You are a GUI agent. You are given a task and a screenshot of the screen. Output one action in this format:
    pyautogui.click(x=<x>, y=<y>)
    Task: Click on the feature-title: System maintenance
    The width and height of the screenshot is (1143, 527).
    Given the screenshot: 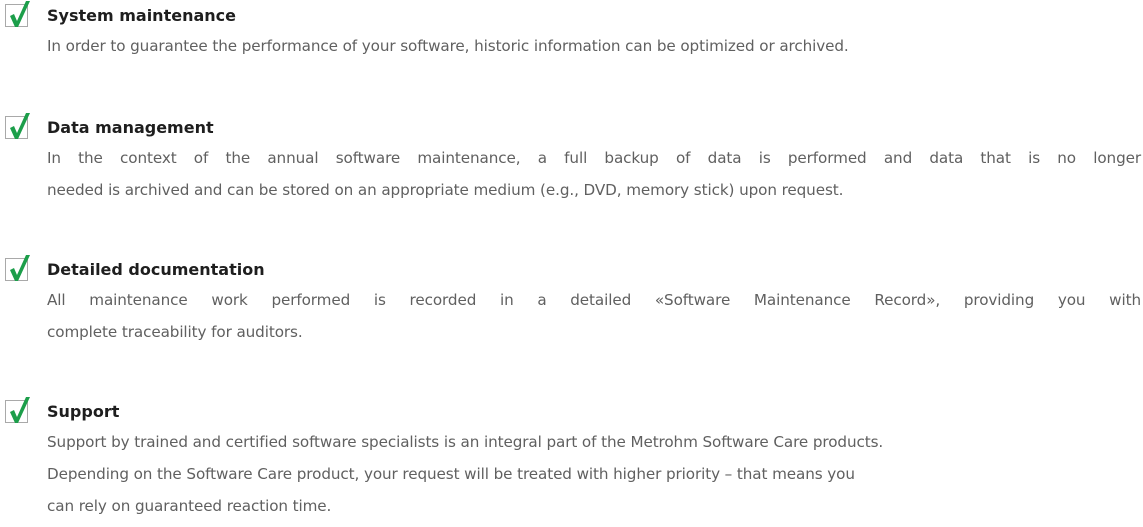 What is the action you would take?
    pyautogui.click(x=141, y=15)
    